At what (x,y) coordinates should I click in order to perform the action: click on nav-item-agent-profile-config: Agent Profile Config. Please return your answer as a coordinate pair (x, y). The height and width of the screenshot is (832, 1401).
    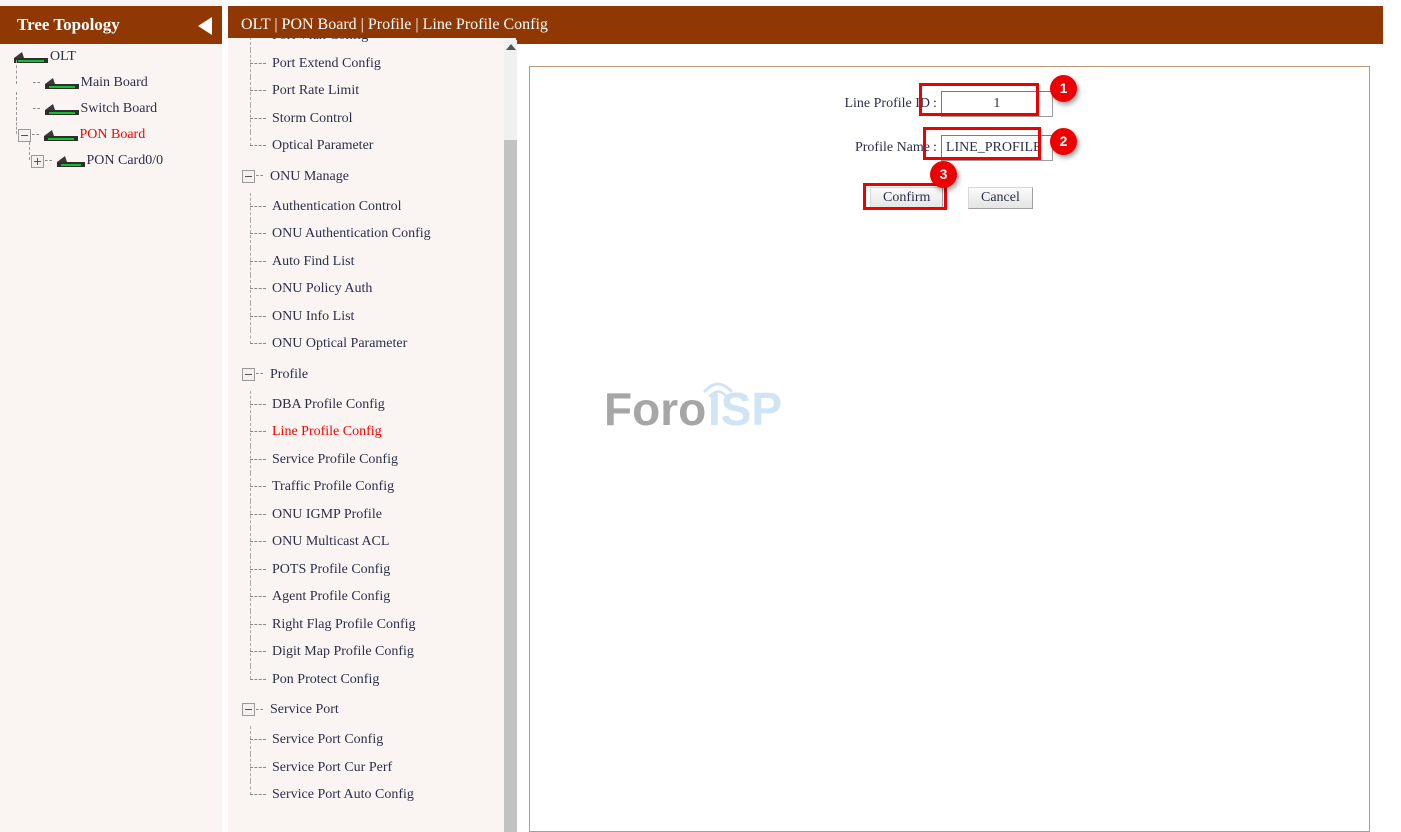
    Looking at the image, I should click on (362, 597).